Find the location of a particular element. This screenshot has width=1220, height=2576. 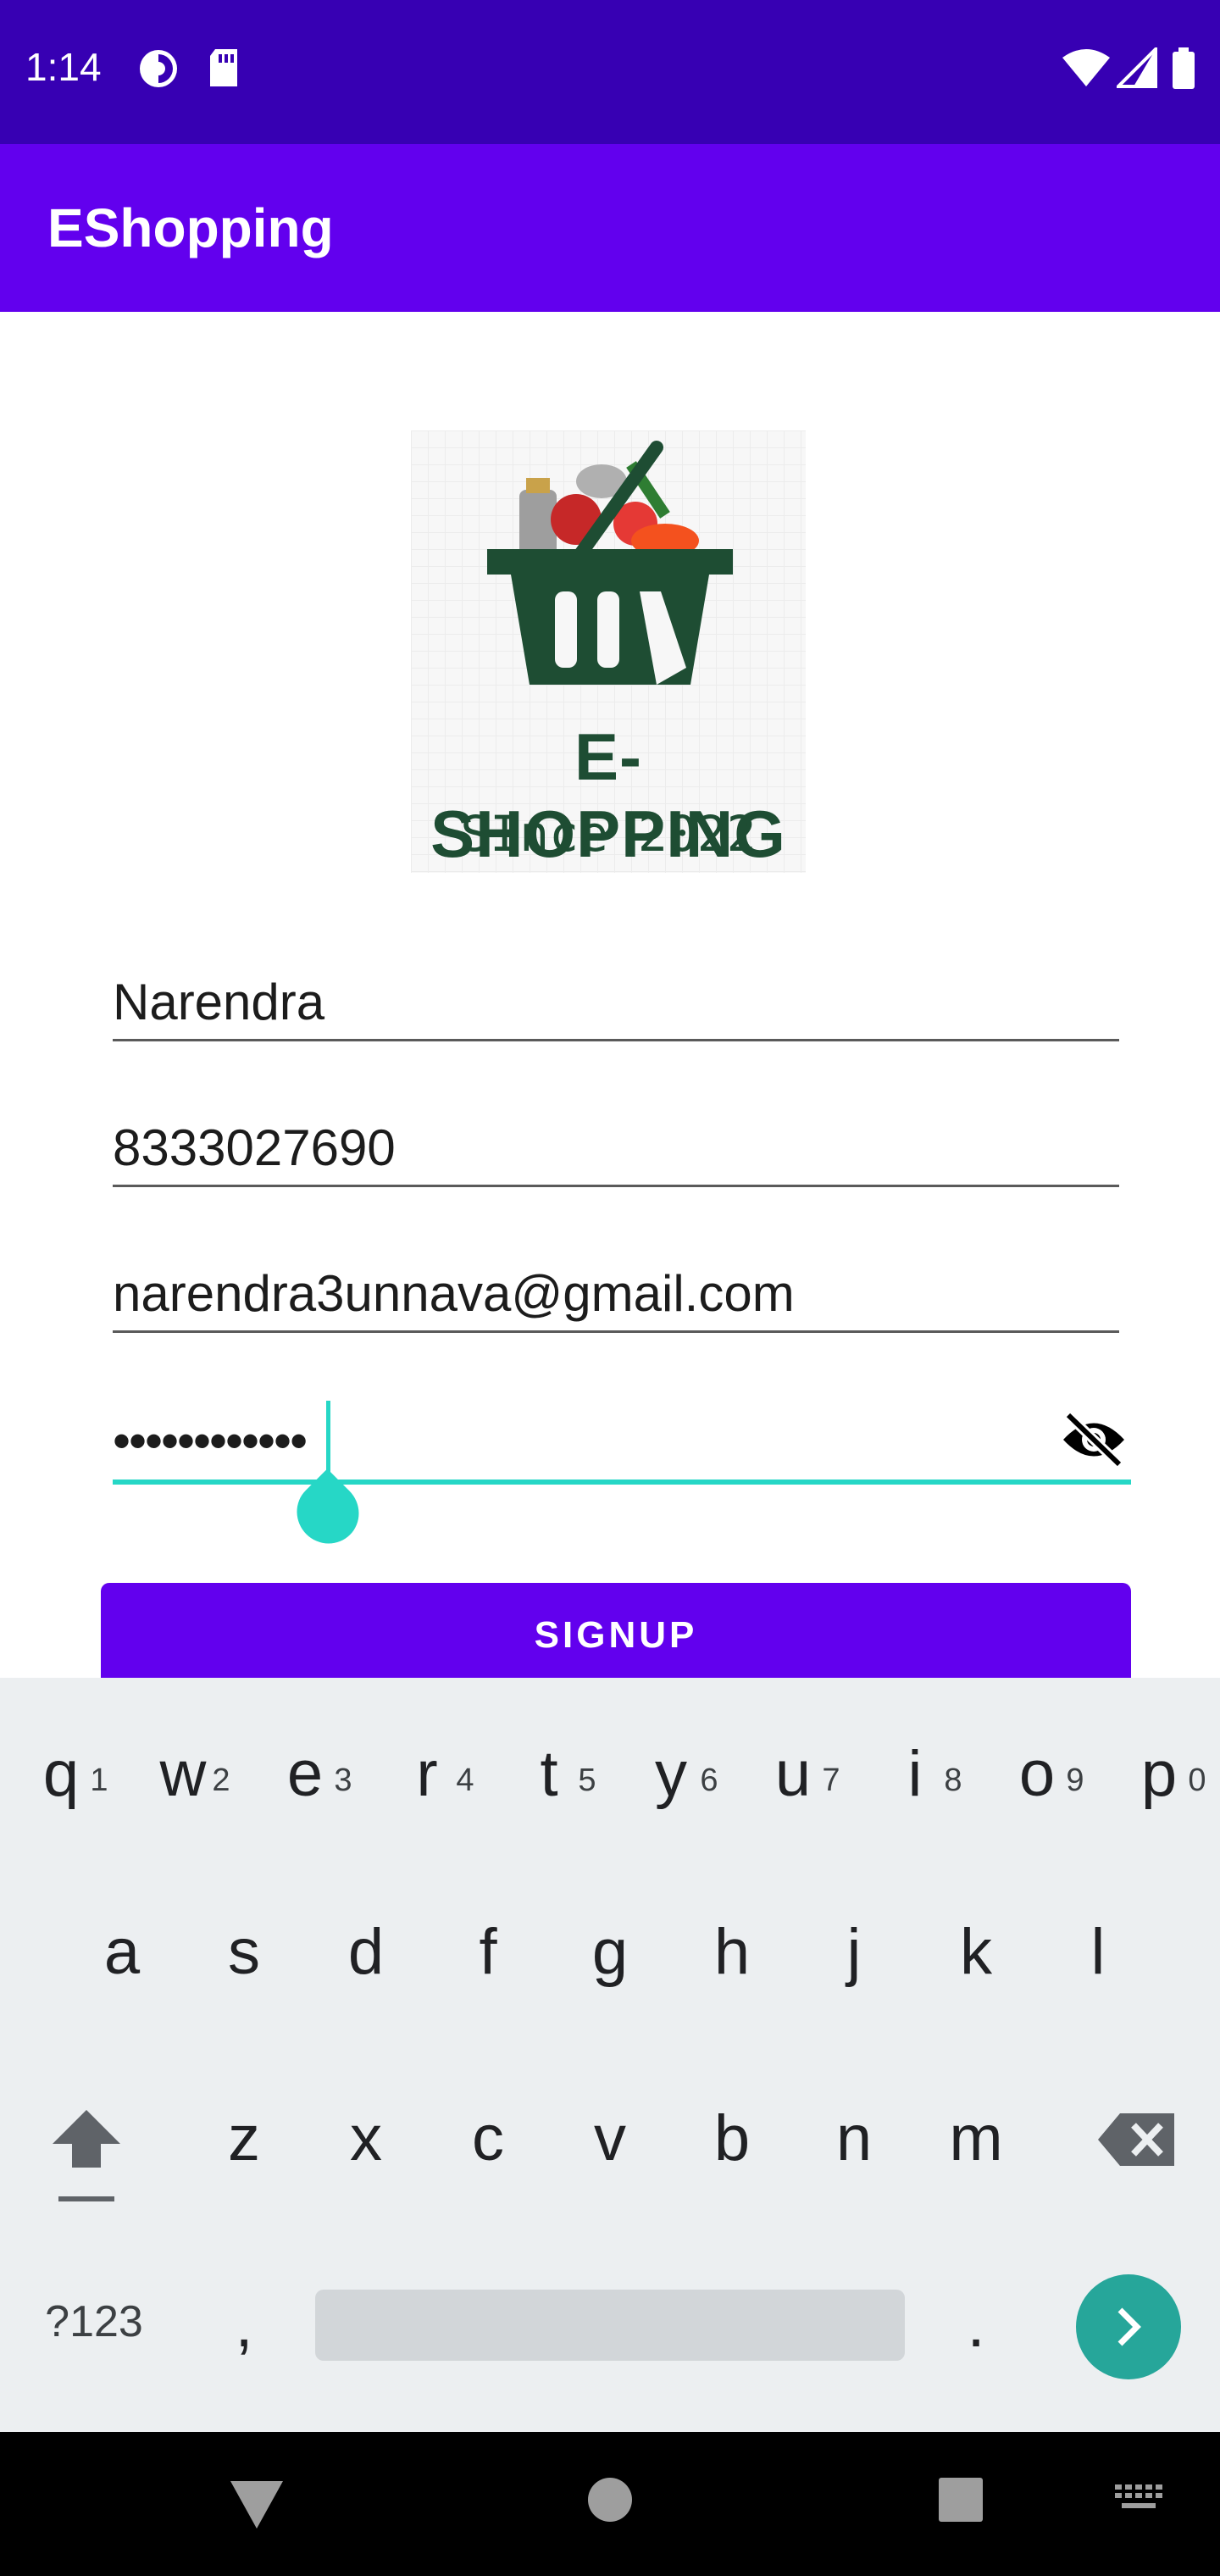

status-time: 1:14 is located at coordinates (63, 67).